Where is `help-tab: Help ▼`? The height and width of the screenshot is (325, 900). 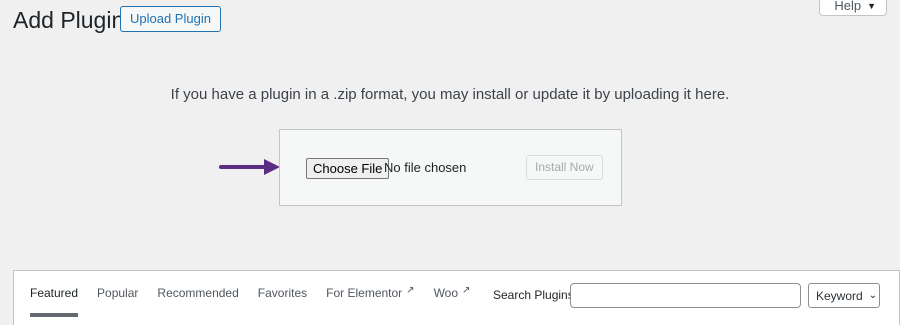
help-tab: Help ▼ is located at coordinates (853, 8).